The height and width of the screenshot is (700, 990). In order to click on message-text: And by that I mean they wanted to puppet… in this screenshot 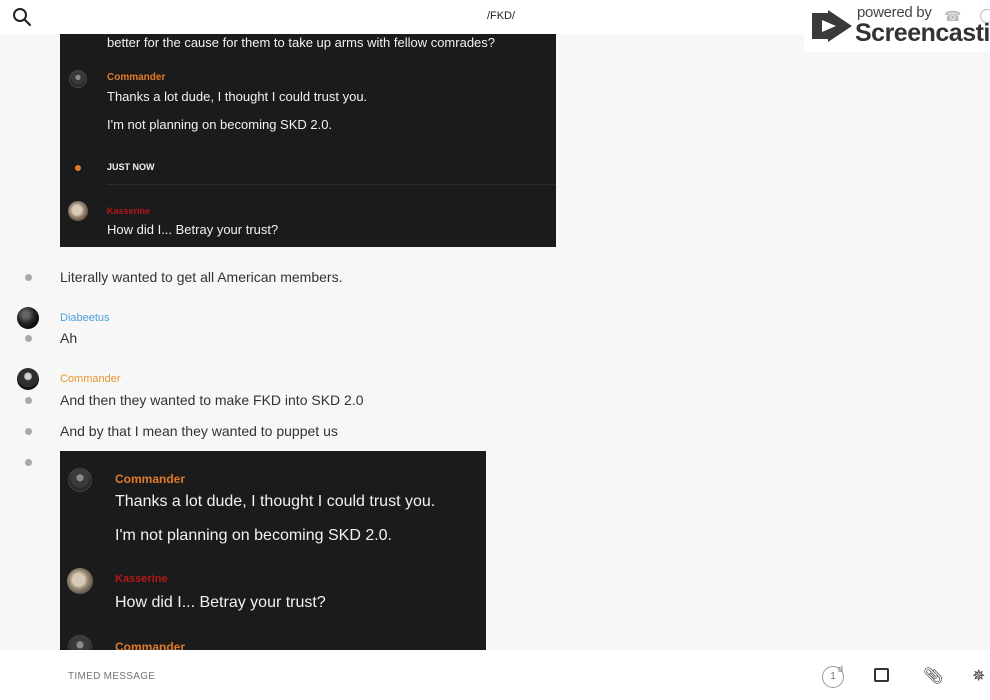, I will do `click(199, 431)`.